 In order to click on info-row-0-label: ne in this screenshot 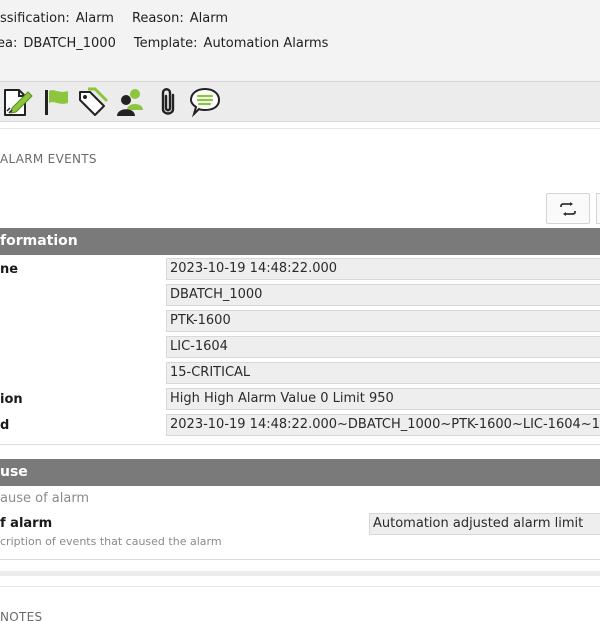, I will do `click(9, 269)`.